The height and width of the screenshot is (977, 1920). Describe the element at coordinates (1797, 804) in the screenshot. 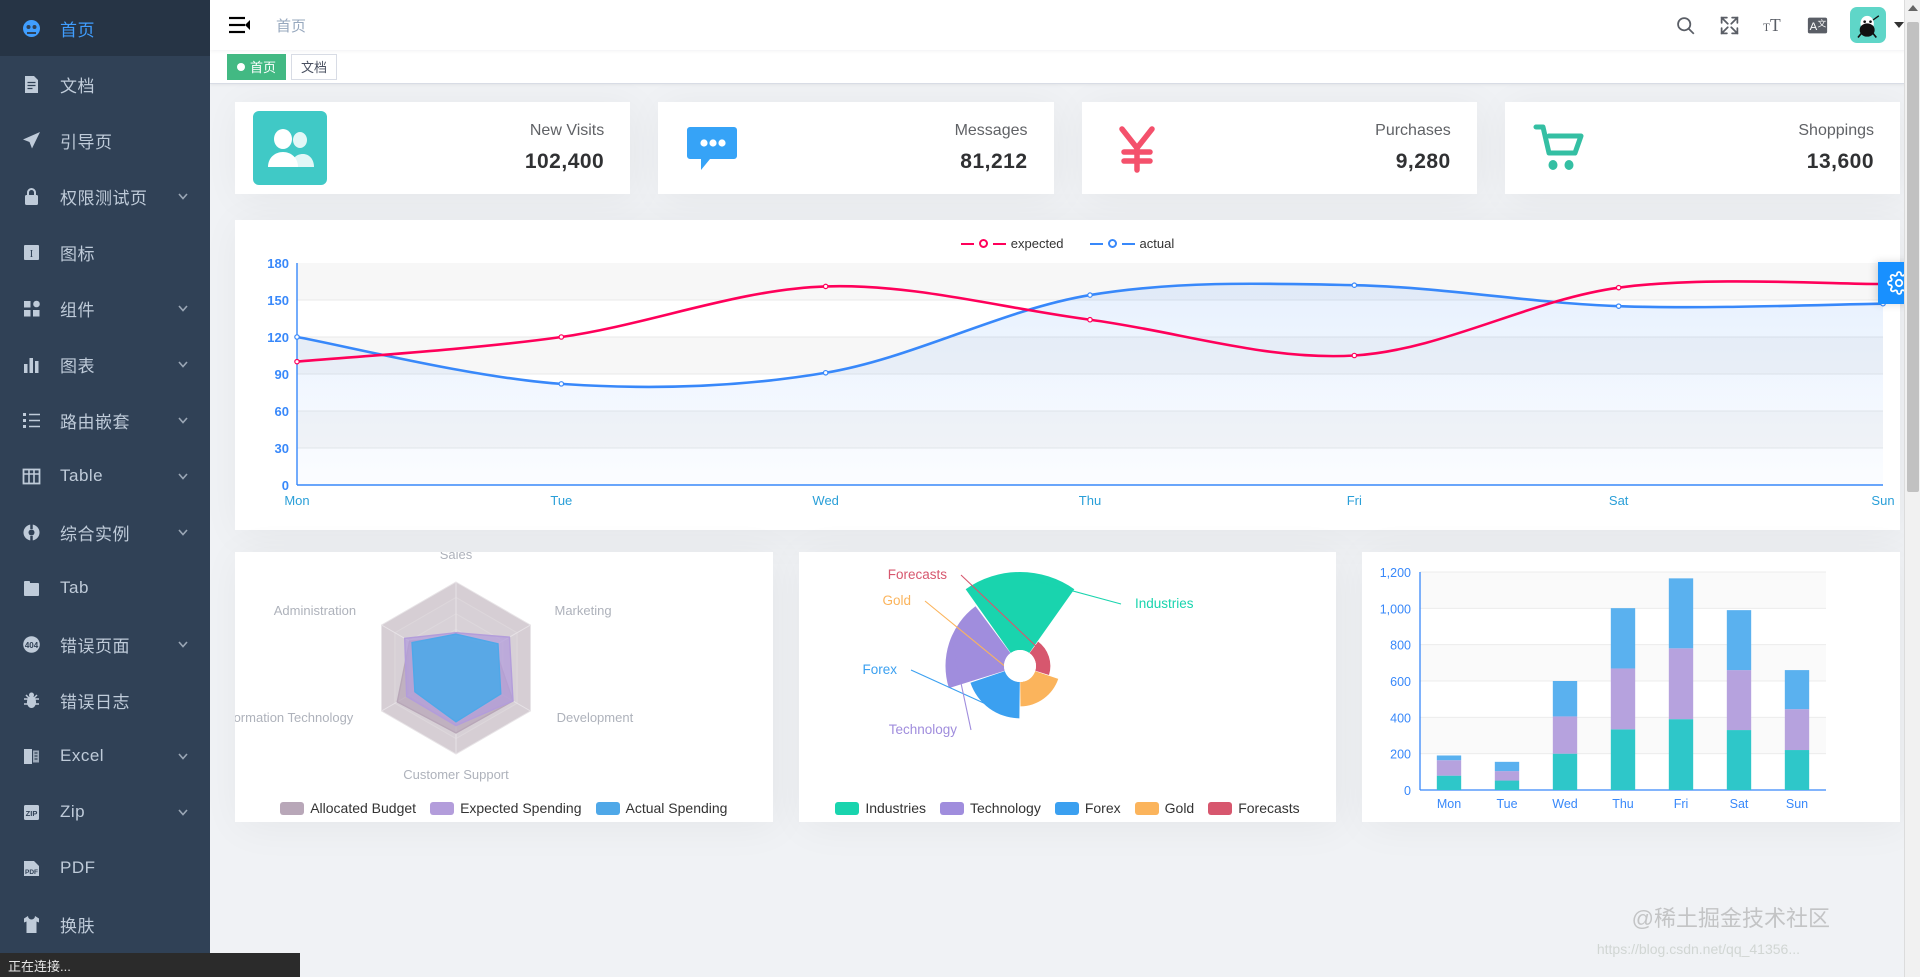

I see `svg-text: Sun` at that location.